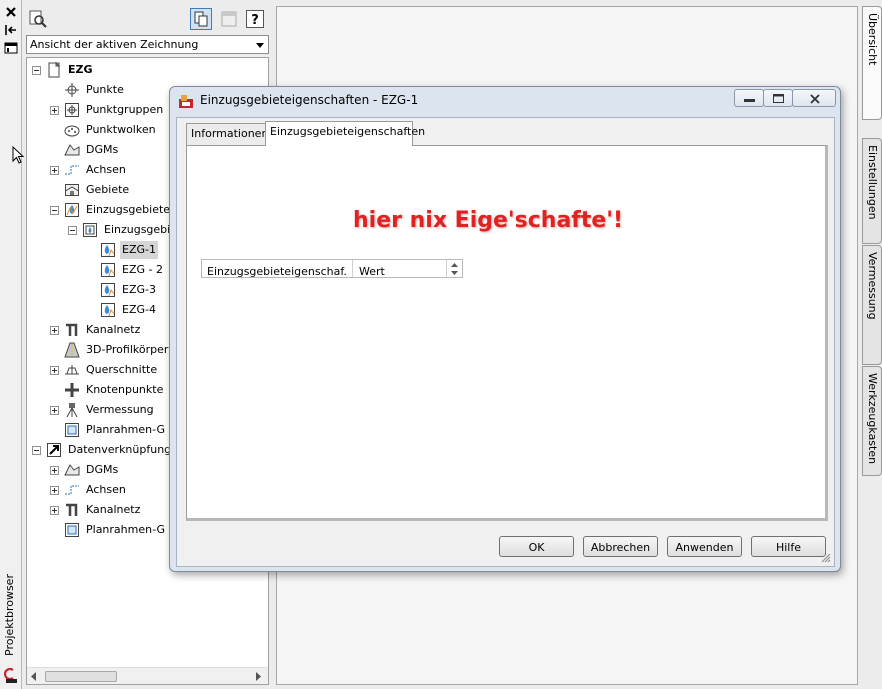  What do you see at coordinates (142, 269) in the screenshot?
I see `tree-node-label: EZG - 2` at bounding box center [142, 269].